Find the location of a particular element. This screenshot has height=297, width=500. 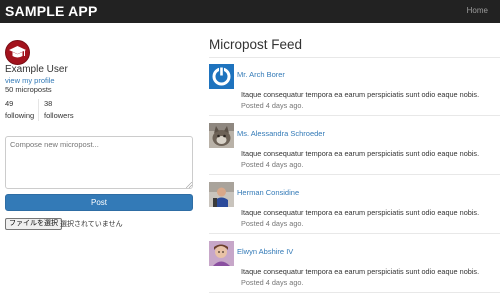

child-avatar-icon is located at coordinates (221, 253).